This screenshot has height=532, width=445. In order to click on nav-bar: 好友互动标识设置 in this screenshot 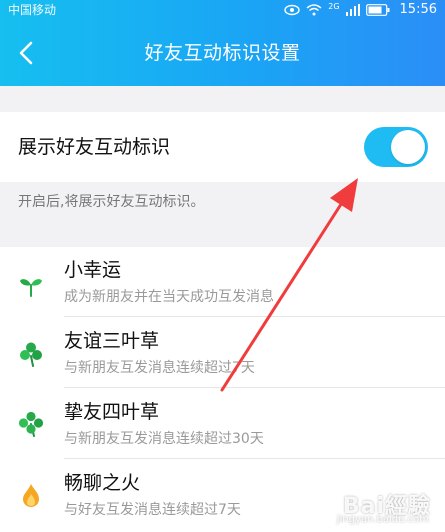, I will do `click(222, 53)`.